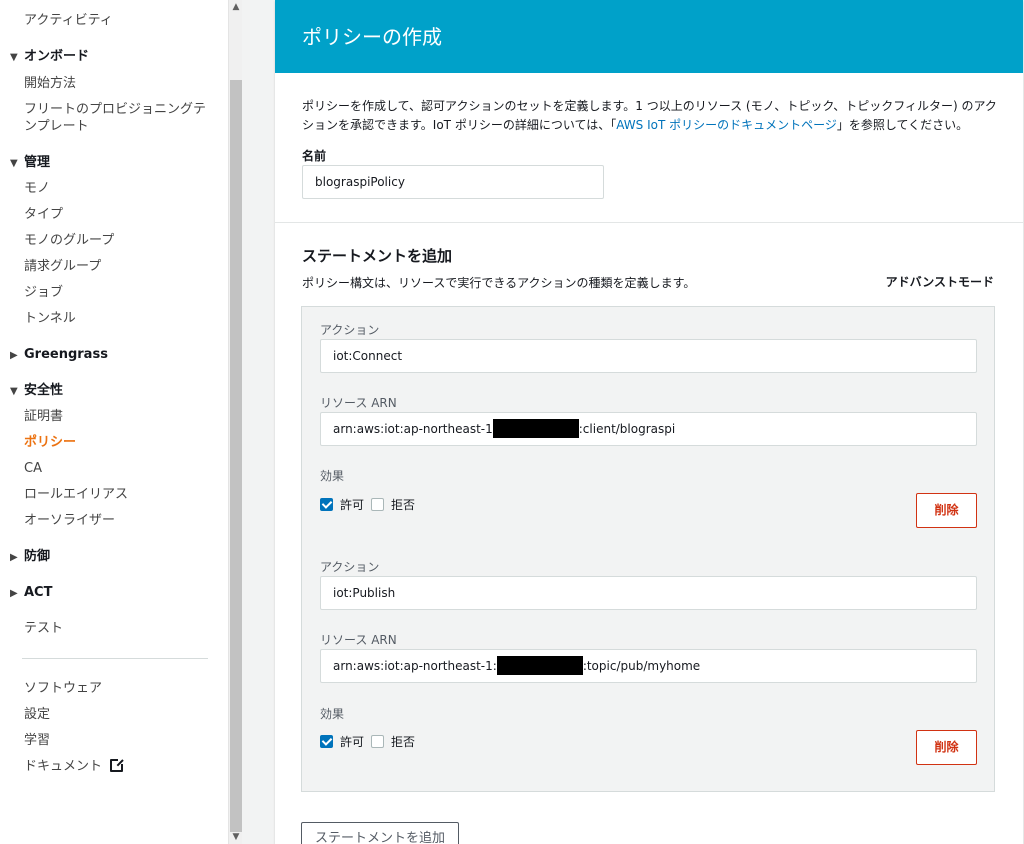 The width and height of the screenshot is (1024, 844). I want to click on sidebar-section-defend: ▶ 防御, so click(30, 557).